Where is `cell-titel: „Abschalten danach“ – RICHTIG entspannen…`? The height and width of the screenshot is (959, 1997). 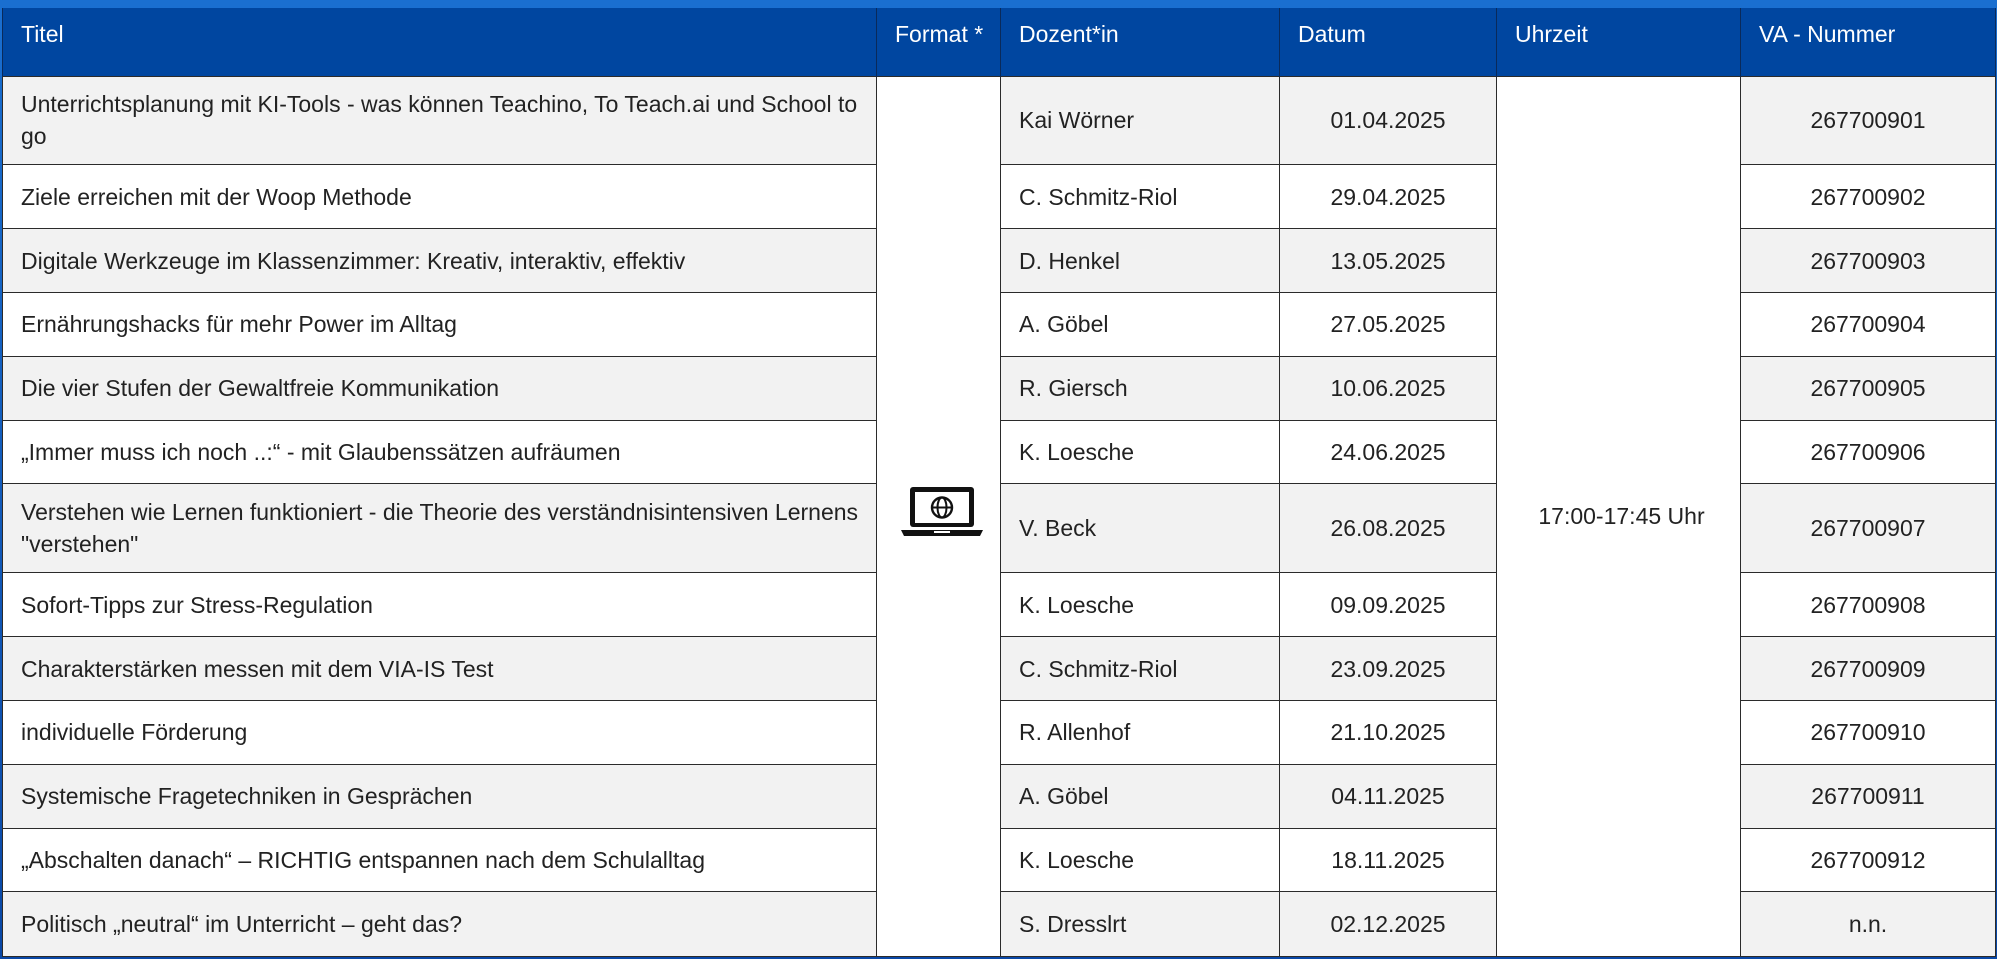
cell-titel: „Abschalten danach“ – RICHTIG entspannen… is located at coordinates (439, 860).